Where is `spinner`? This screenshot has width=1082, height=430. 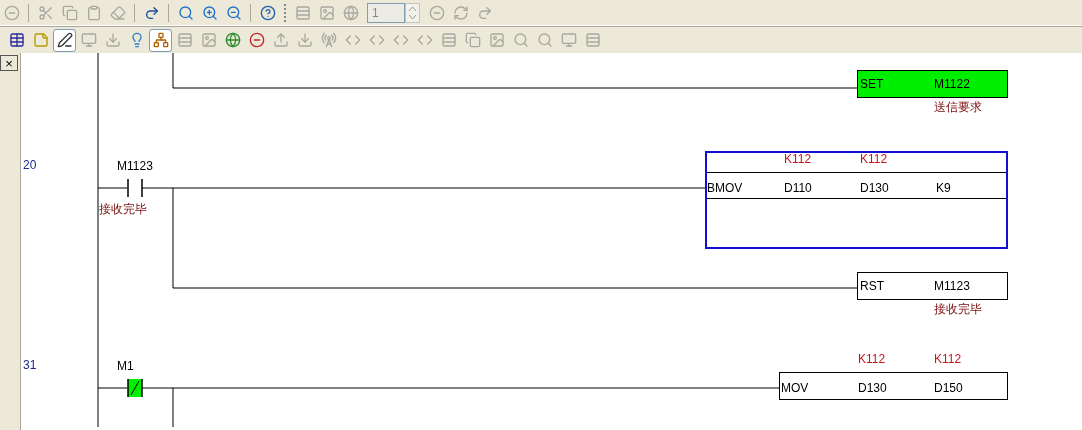 spinner is located at coordinates (412, 12).